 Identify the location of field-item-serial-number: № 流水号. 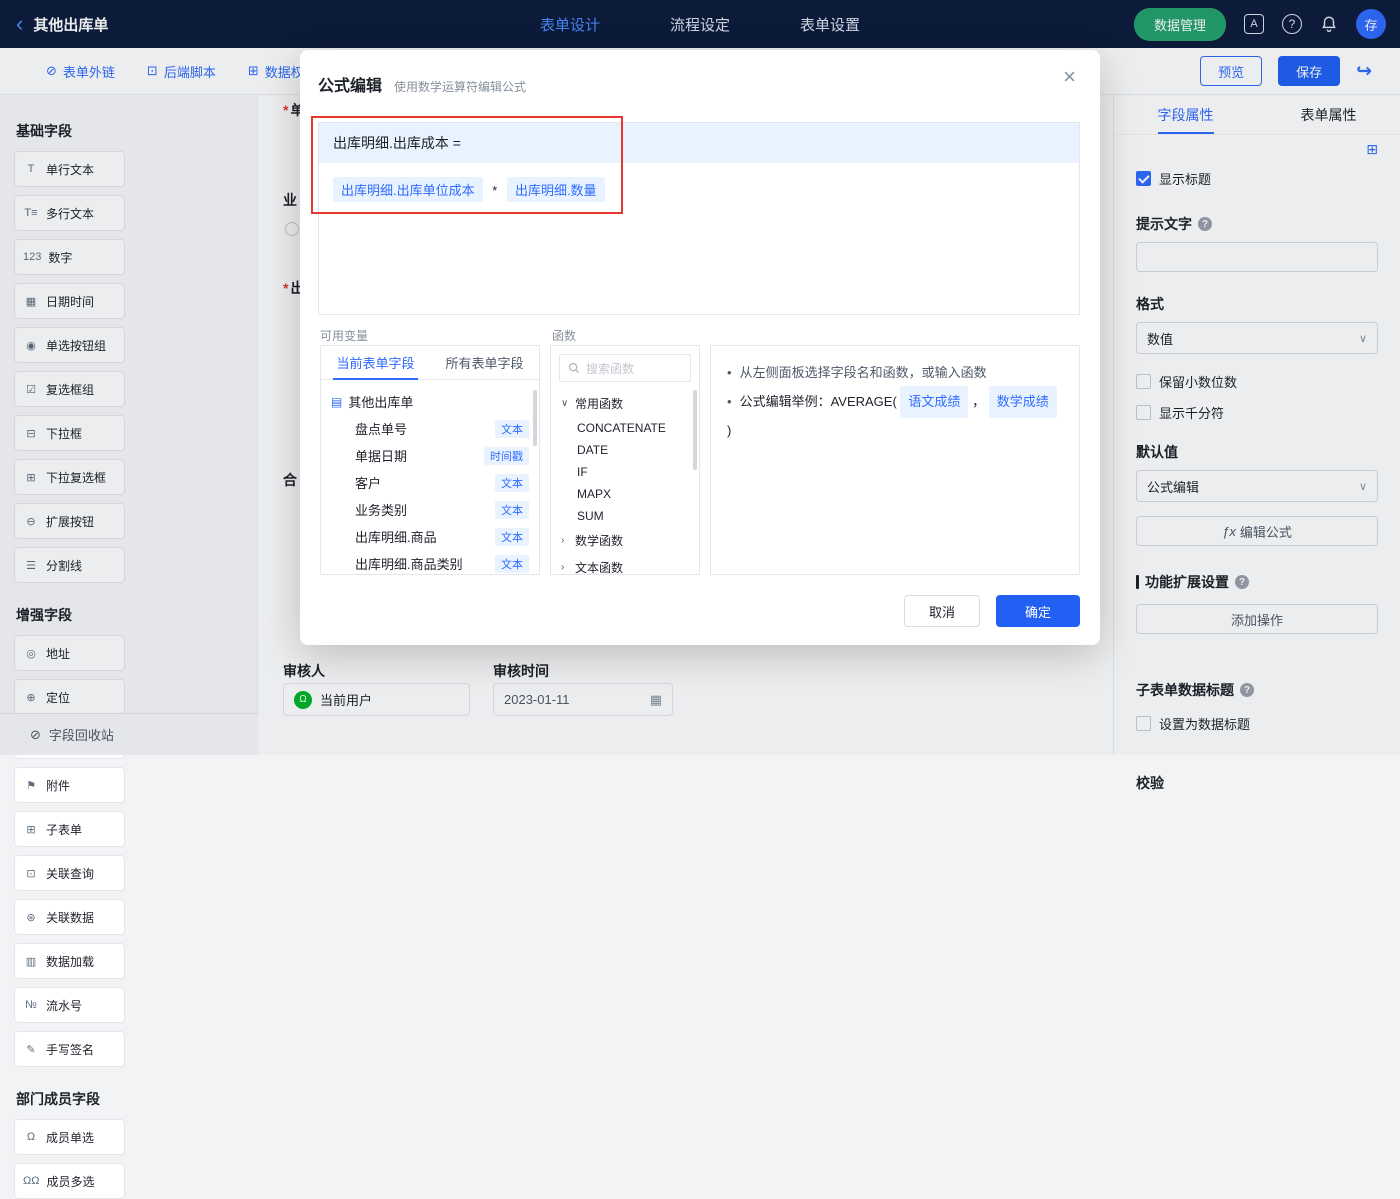
(69, 1005).